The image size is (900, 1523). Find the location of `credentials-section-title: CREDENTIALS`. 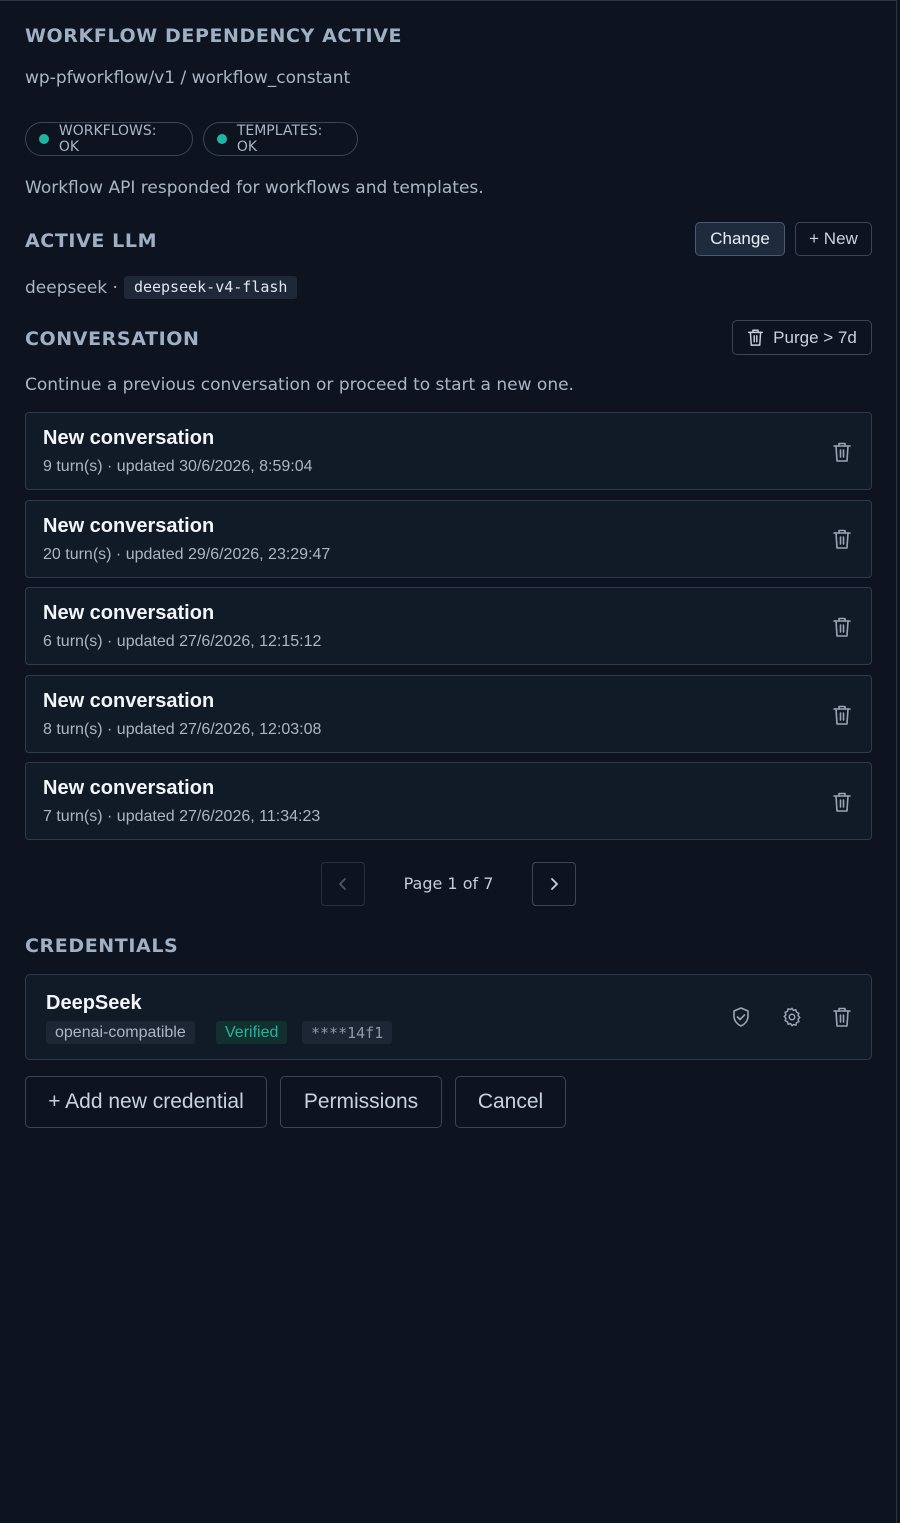

credentials-section-title: CREDENTIALS is located at coordinates (102, 946).